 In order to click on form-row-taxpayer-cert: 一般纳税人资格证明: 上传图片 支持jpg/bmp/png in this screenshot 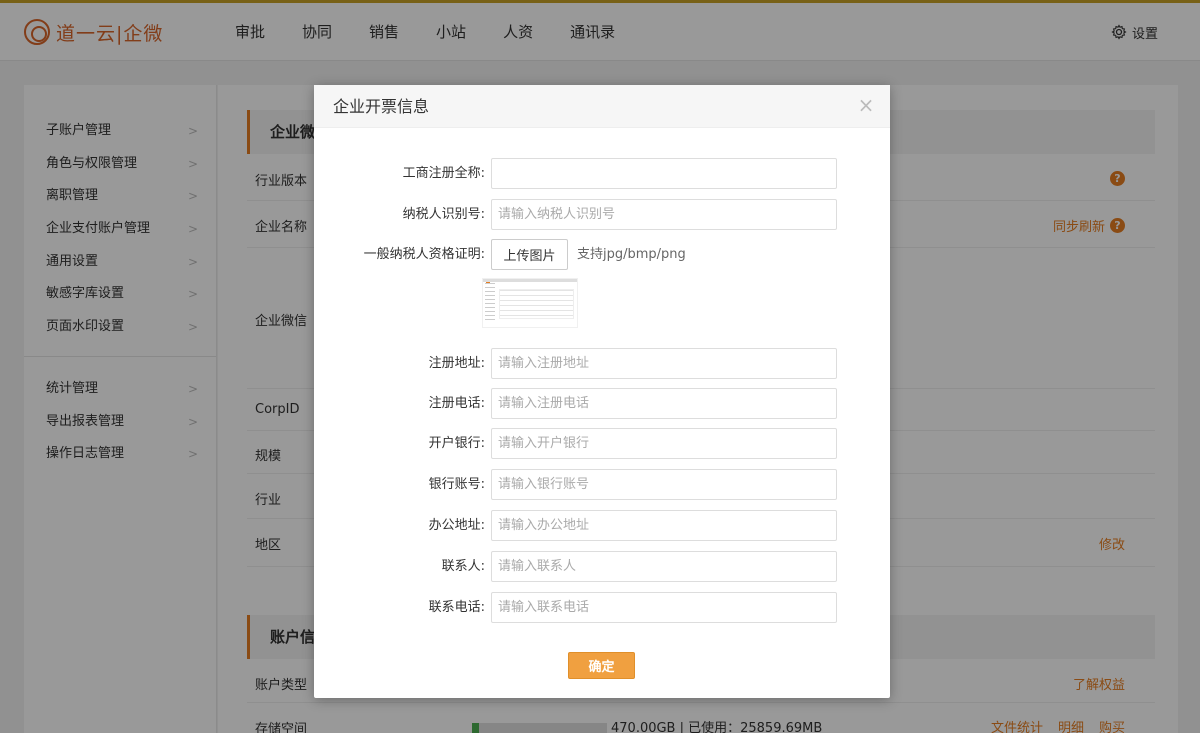, I will do `click(602, 254)`.